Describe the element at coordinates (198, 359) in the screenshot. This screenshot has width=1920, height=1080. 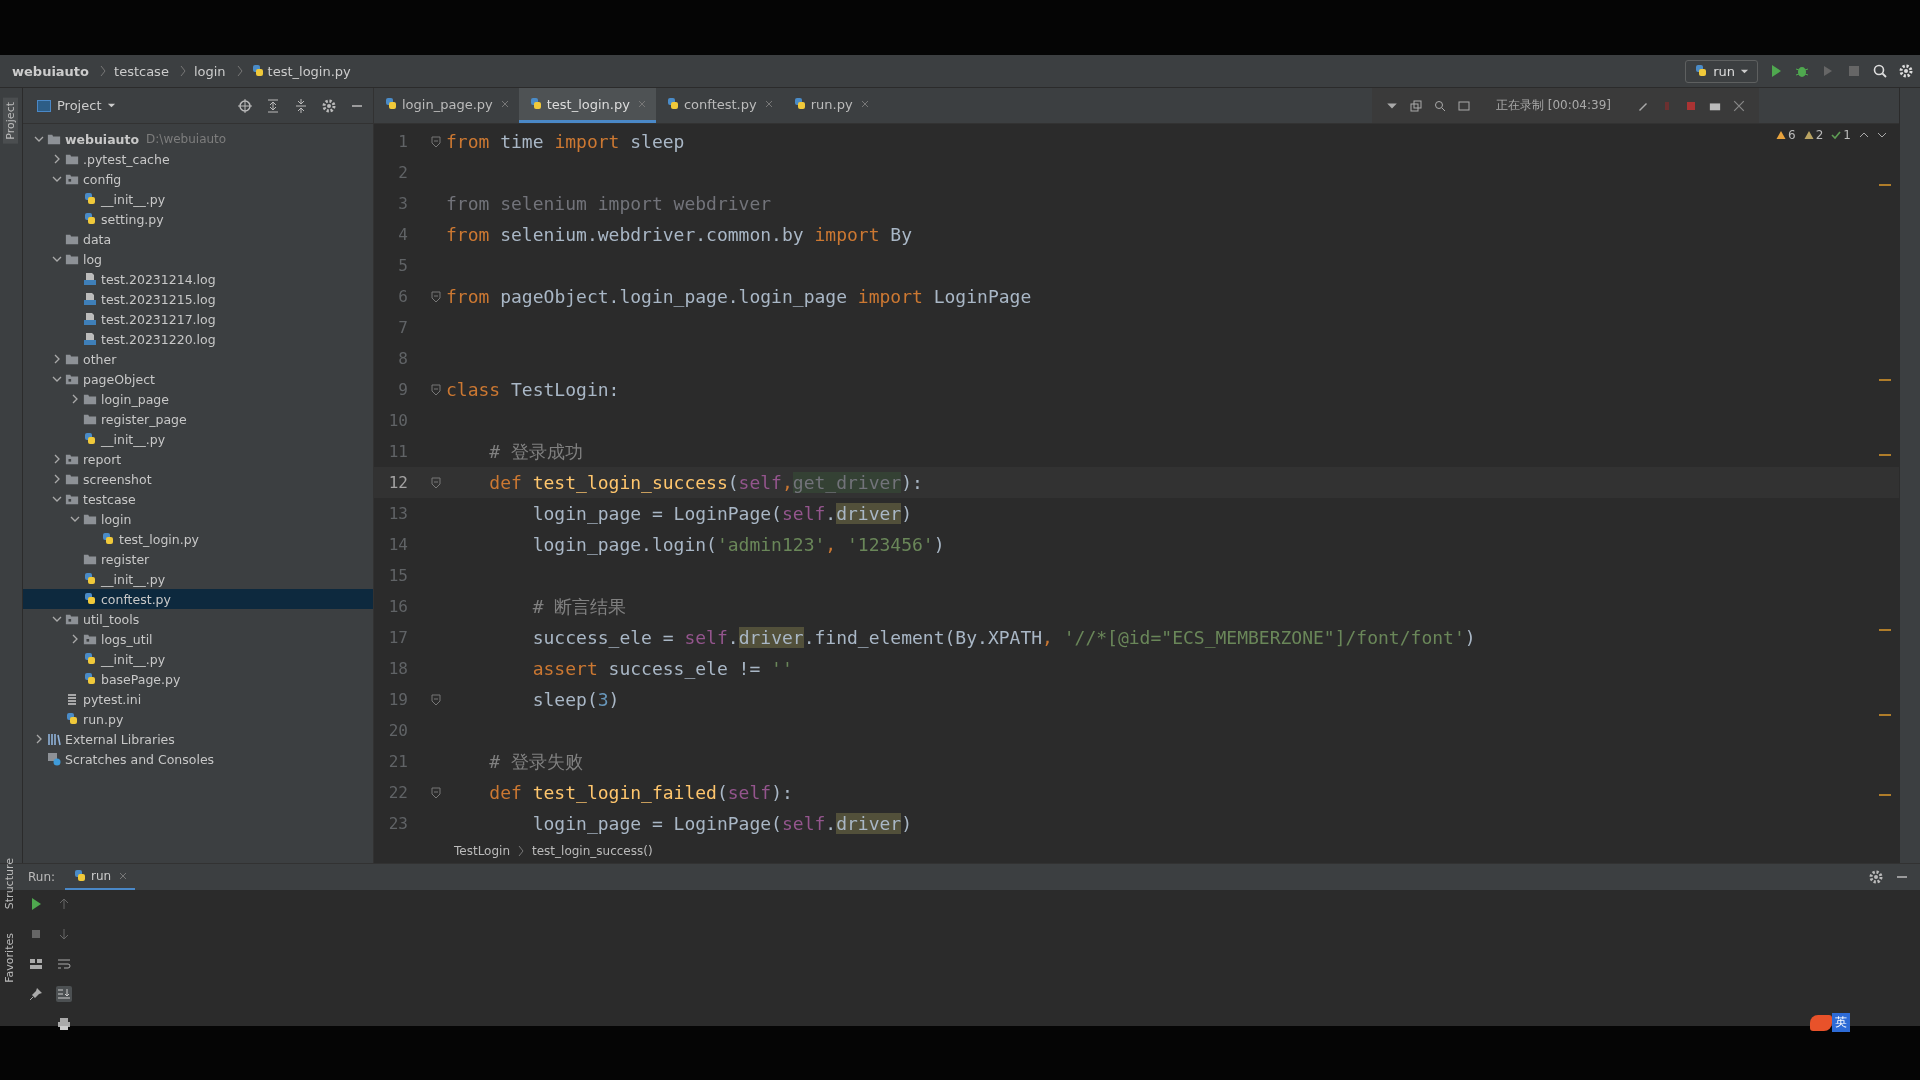
I see `tree-item: other` at that location.